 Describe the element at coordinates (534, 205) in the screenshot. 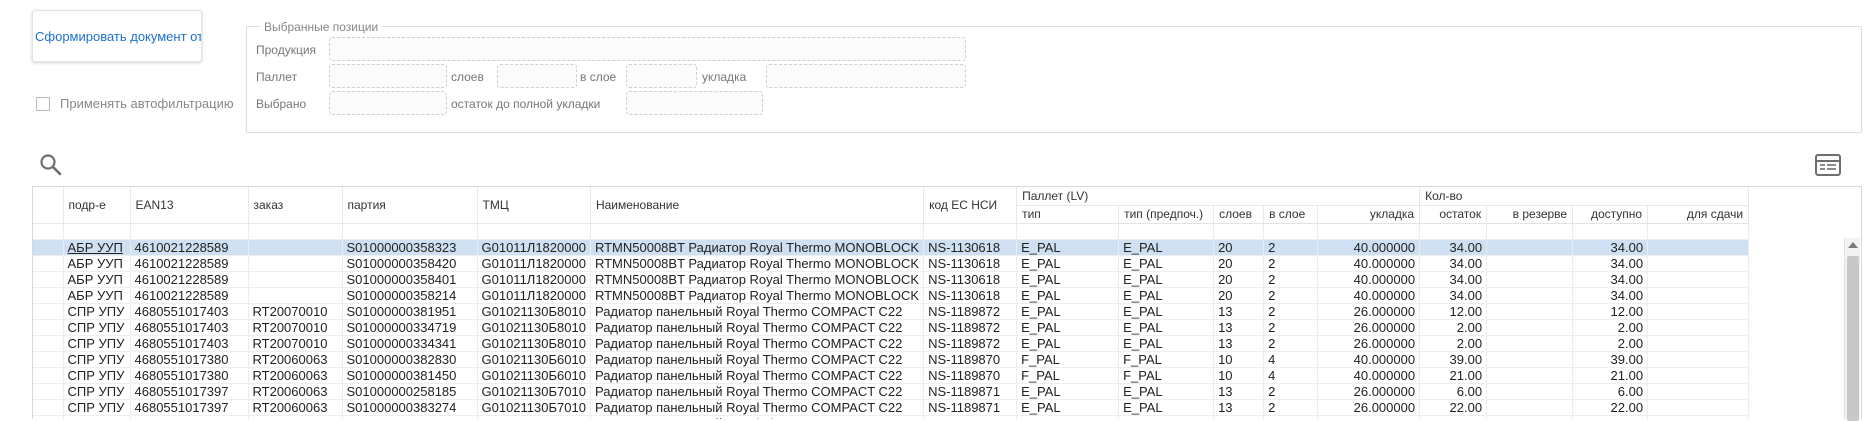

I see `col-header-tmc: ТМЦ` at that location.